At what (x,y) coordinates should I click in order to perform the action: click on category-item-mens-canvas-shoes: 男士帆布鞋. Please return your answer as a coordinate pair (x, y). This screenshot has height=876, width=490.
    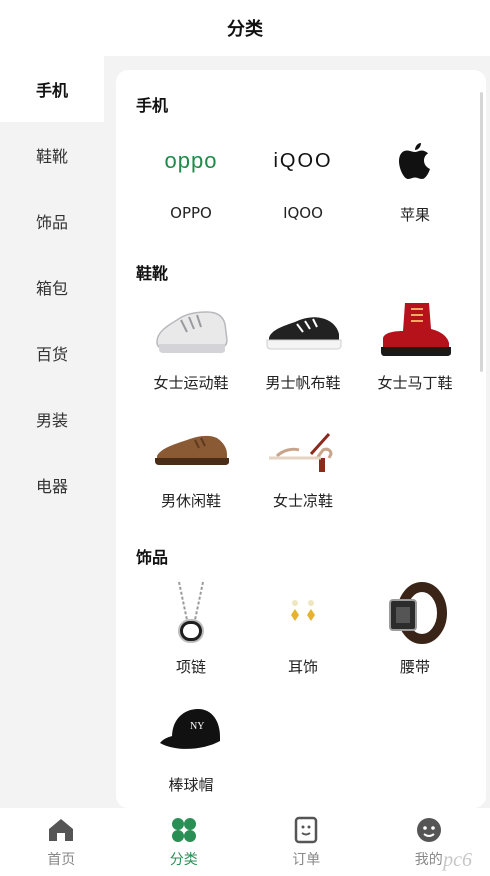
    Looking at the image, I should click on (303, 344).